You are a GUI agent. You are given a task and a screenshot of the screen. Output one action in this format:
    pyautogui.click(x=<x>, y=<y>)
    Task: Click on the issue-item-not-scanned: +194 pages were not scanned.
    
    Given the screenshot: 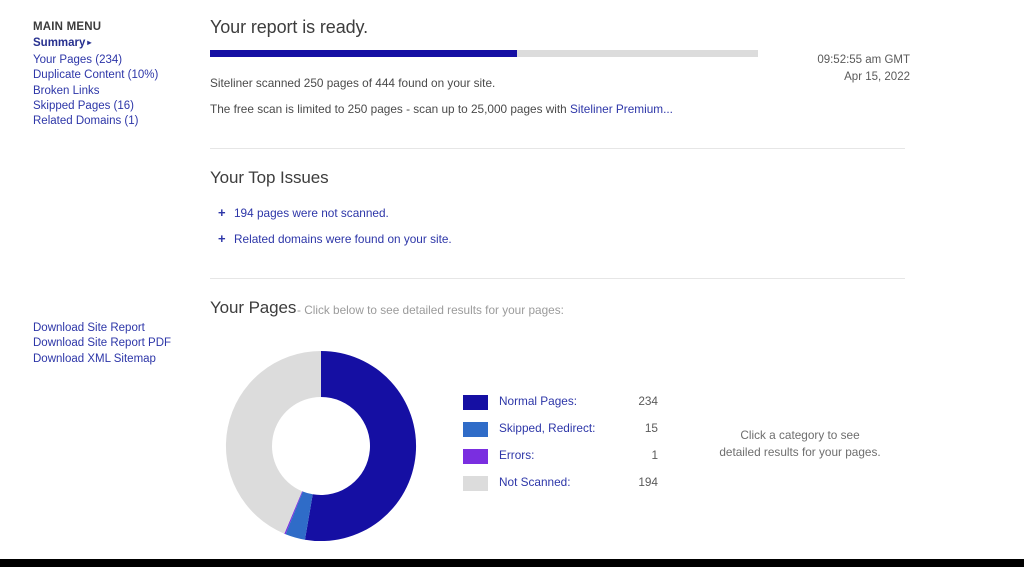 What is the action you would take?
    pyautogui.click(x=303, y=212)
    